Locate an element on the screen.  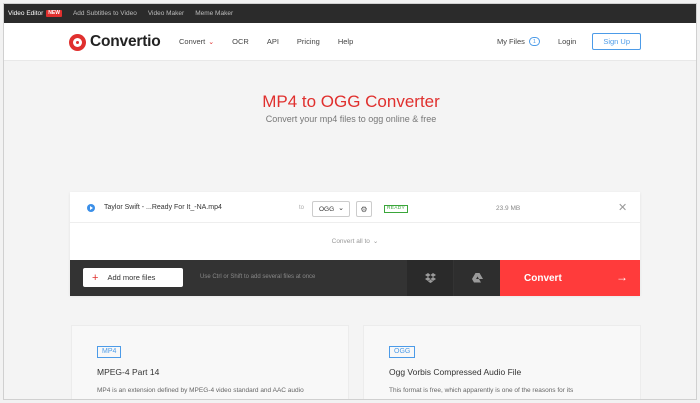
my-files-count: 1 is located at coordinates (534, 41).